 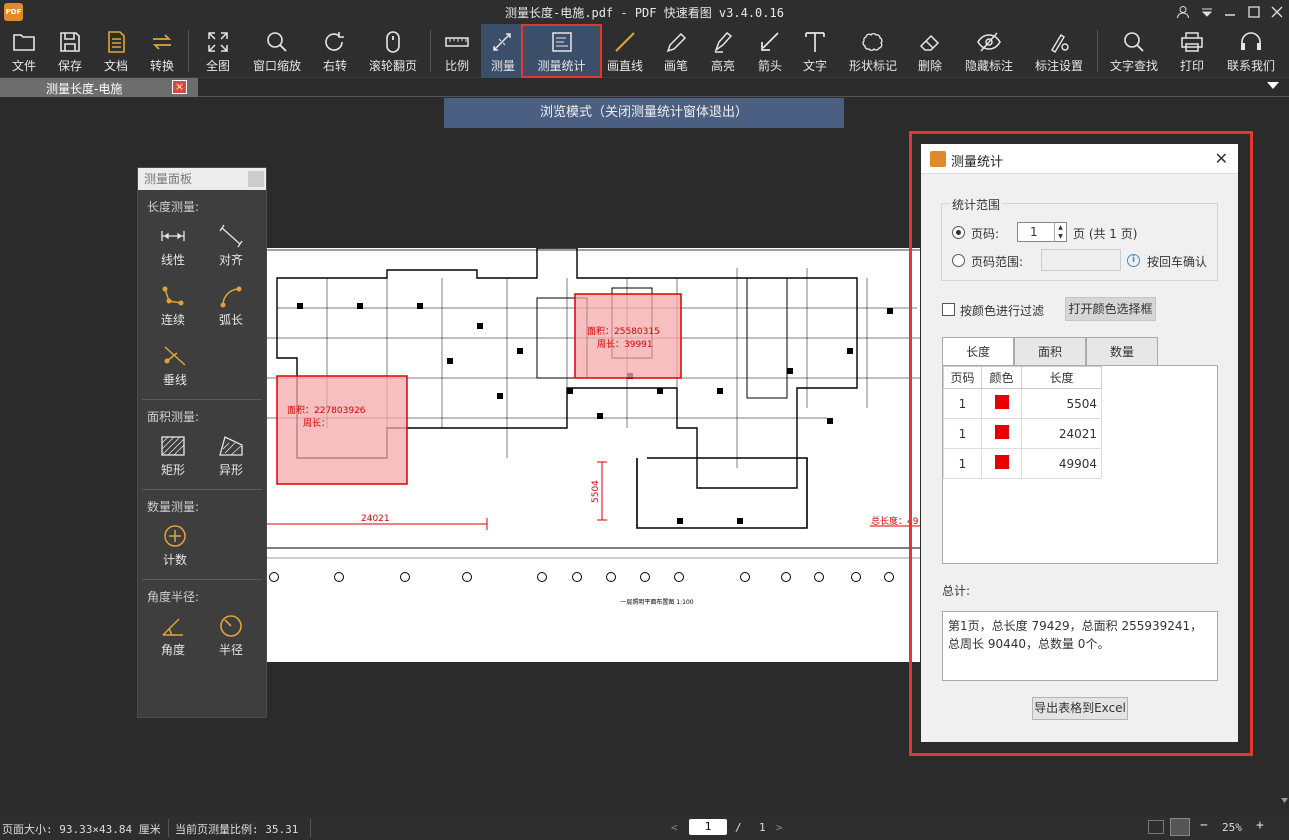 I want to click on export-excel-button: 导出表格到Excel, so click(x=1080, y=708).